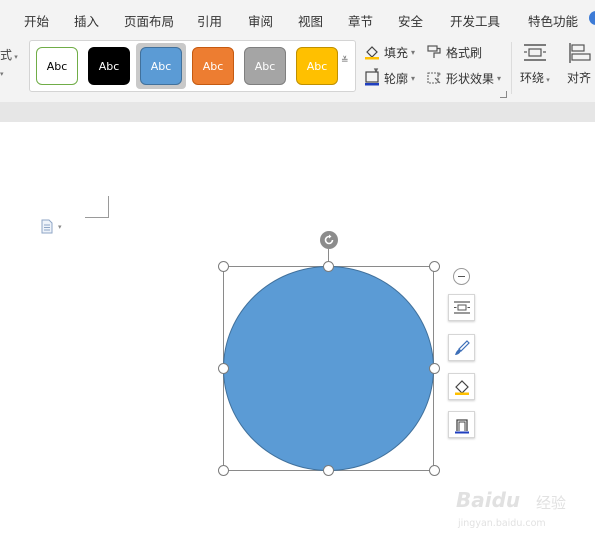 This screenshot has height=547, width=595. I want to click on style-swatch-slot-black: Abc, so click(109, 66).